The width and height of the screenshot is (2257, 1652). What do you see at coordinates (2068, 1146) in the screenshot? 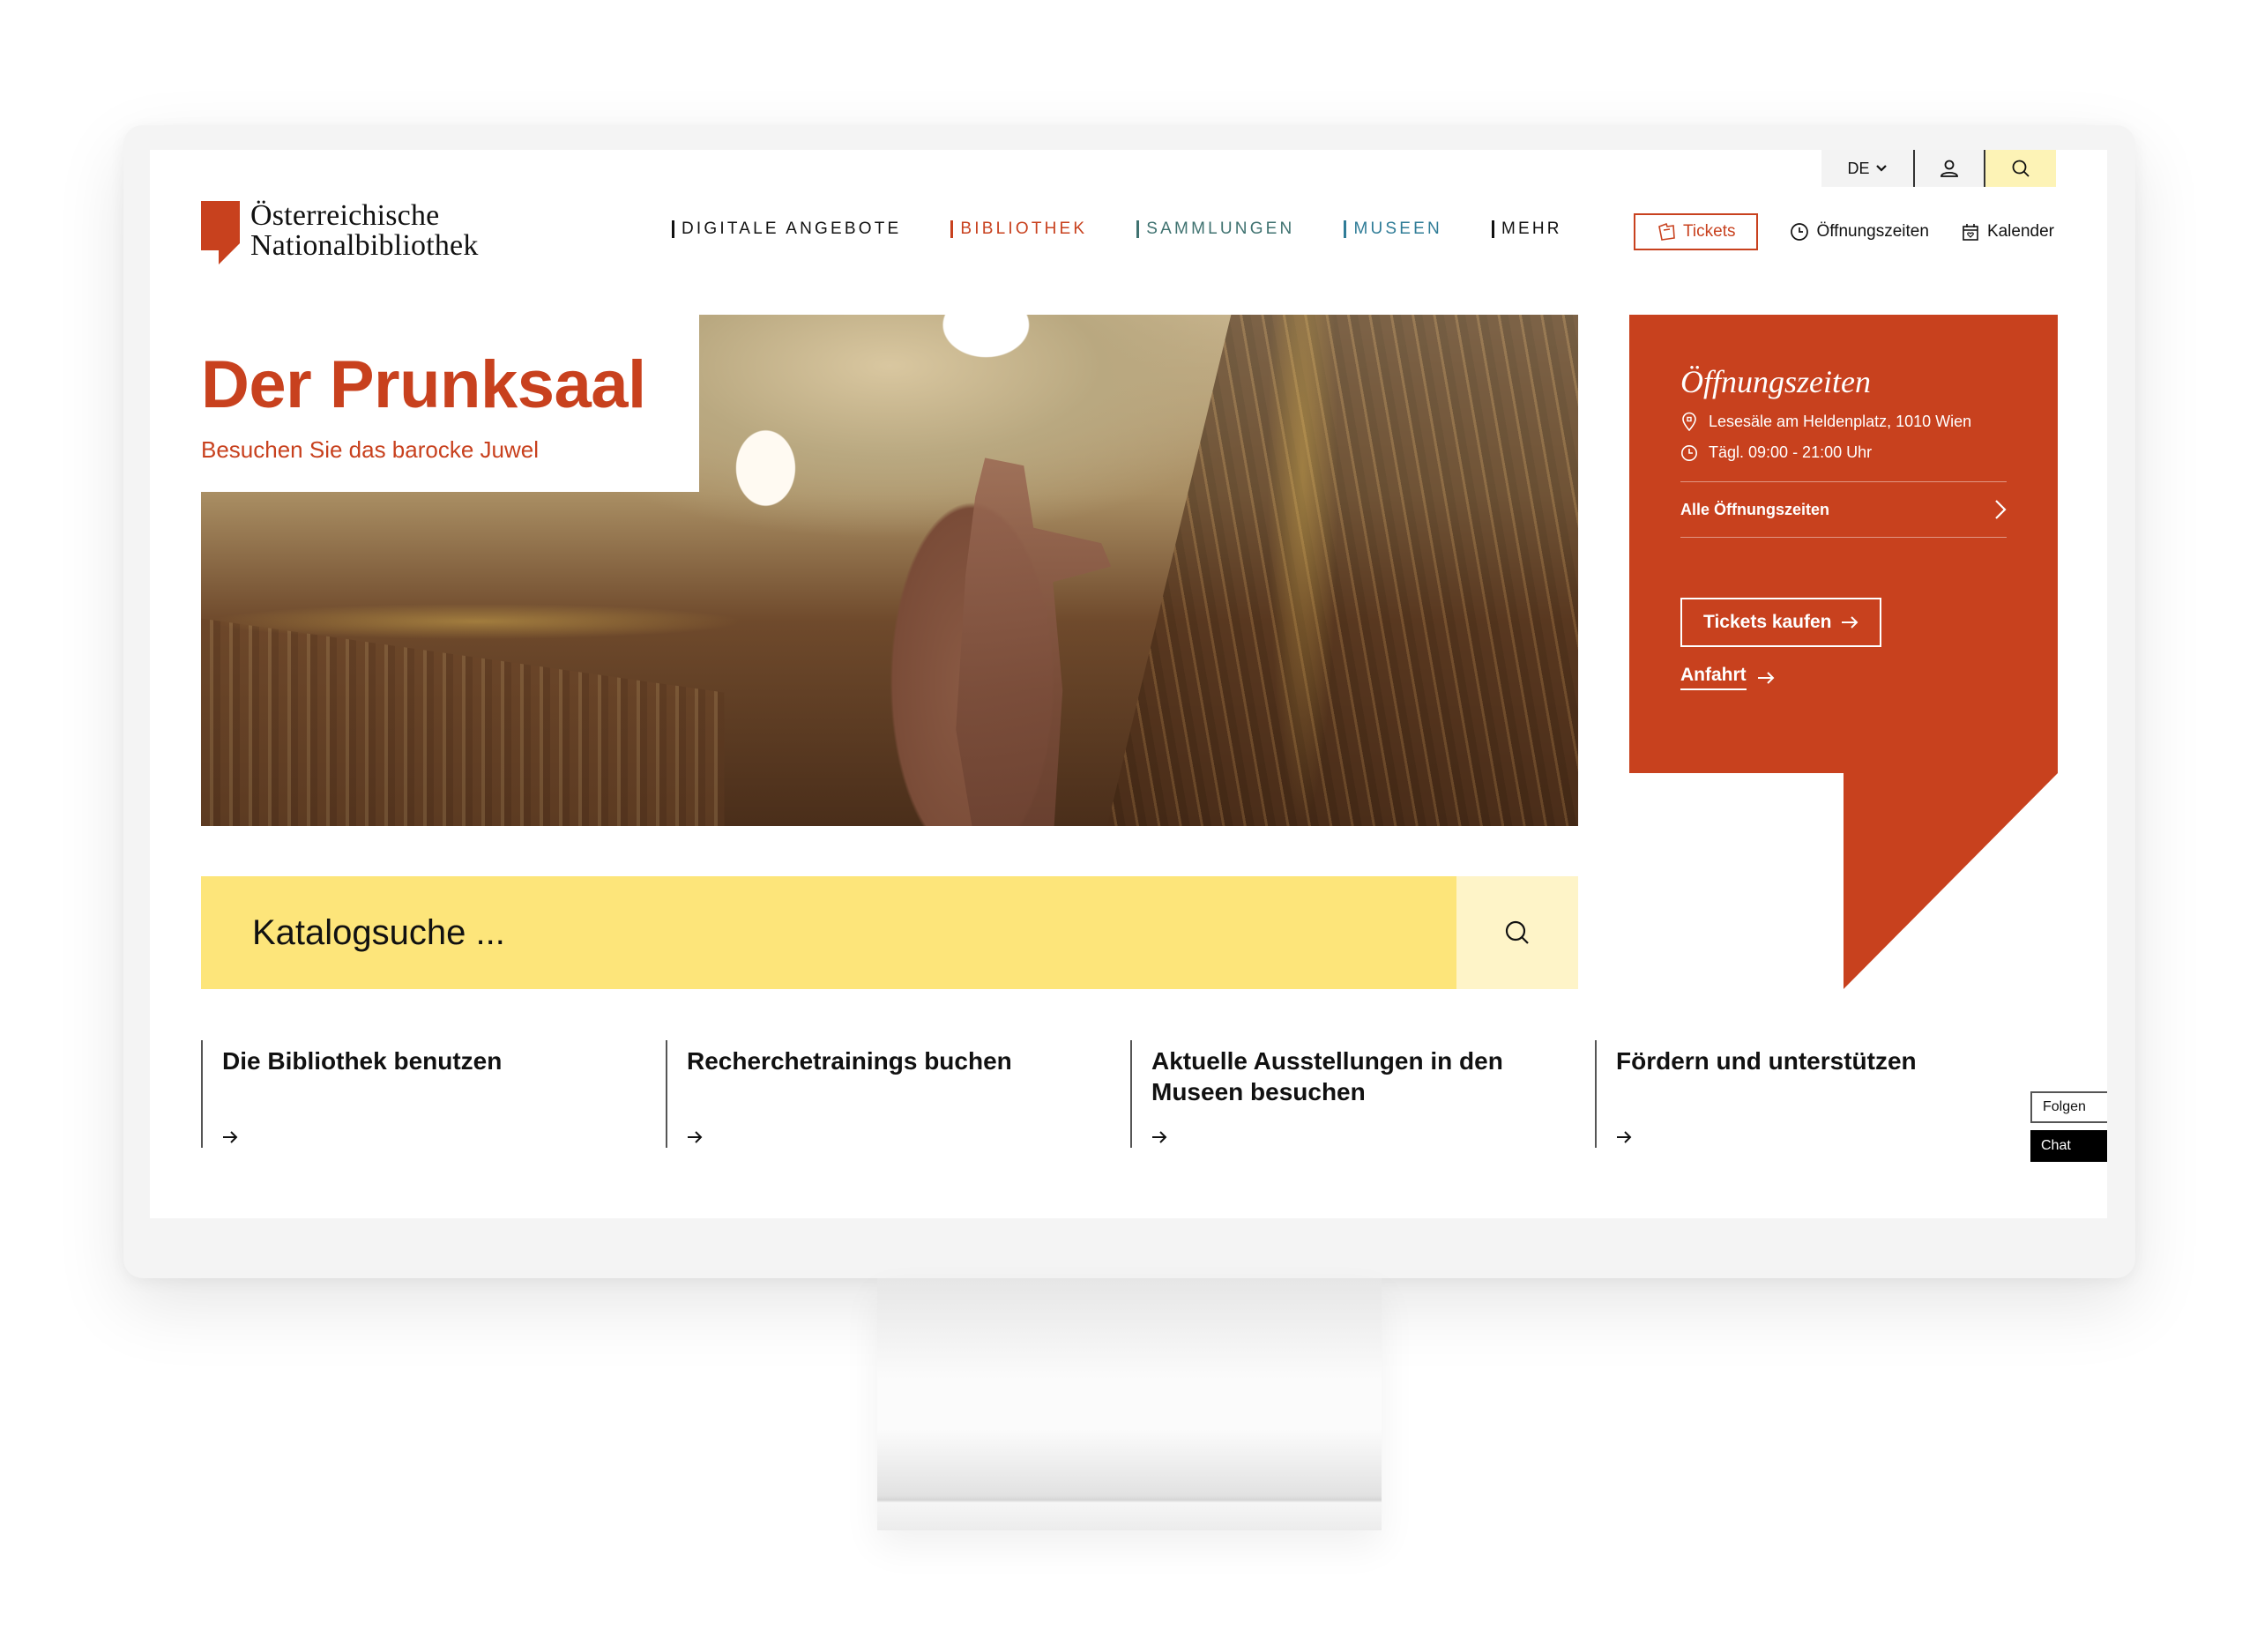
I see `chat-button: Chat` at bounding box center [2068, 1146].